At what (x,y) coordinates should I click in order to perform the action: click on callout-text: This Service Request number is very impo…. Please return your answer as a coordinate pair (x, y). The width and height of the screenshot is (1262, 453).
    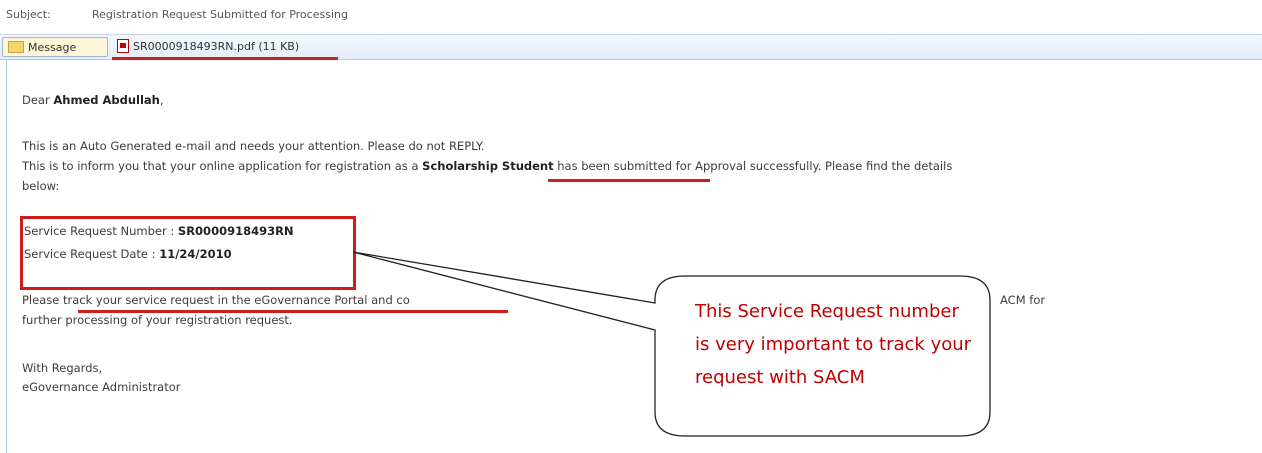
    Looking at the image, I should click on (833, 344).